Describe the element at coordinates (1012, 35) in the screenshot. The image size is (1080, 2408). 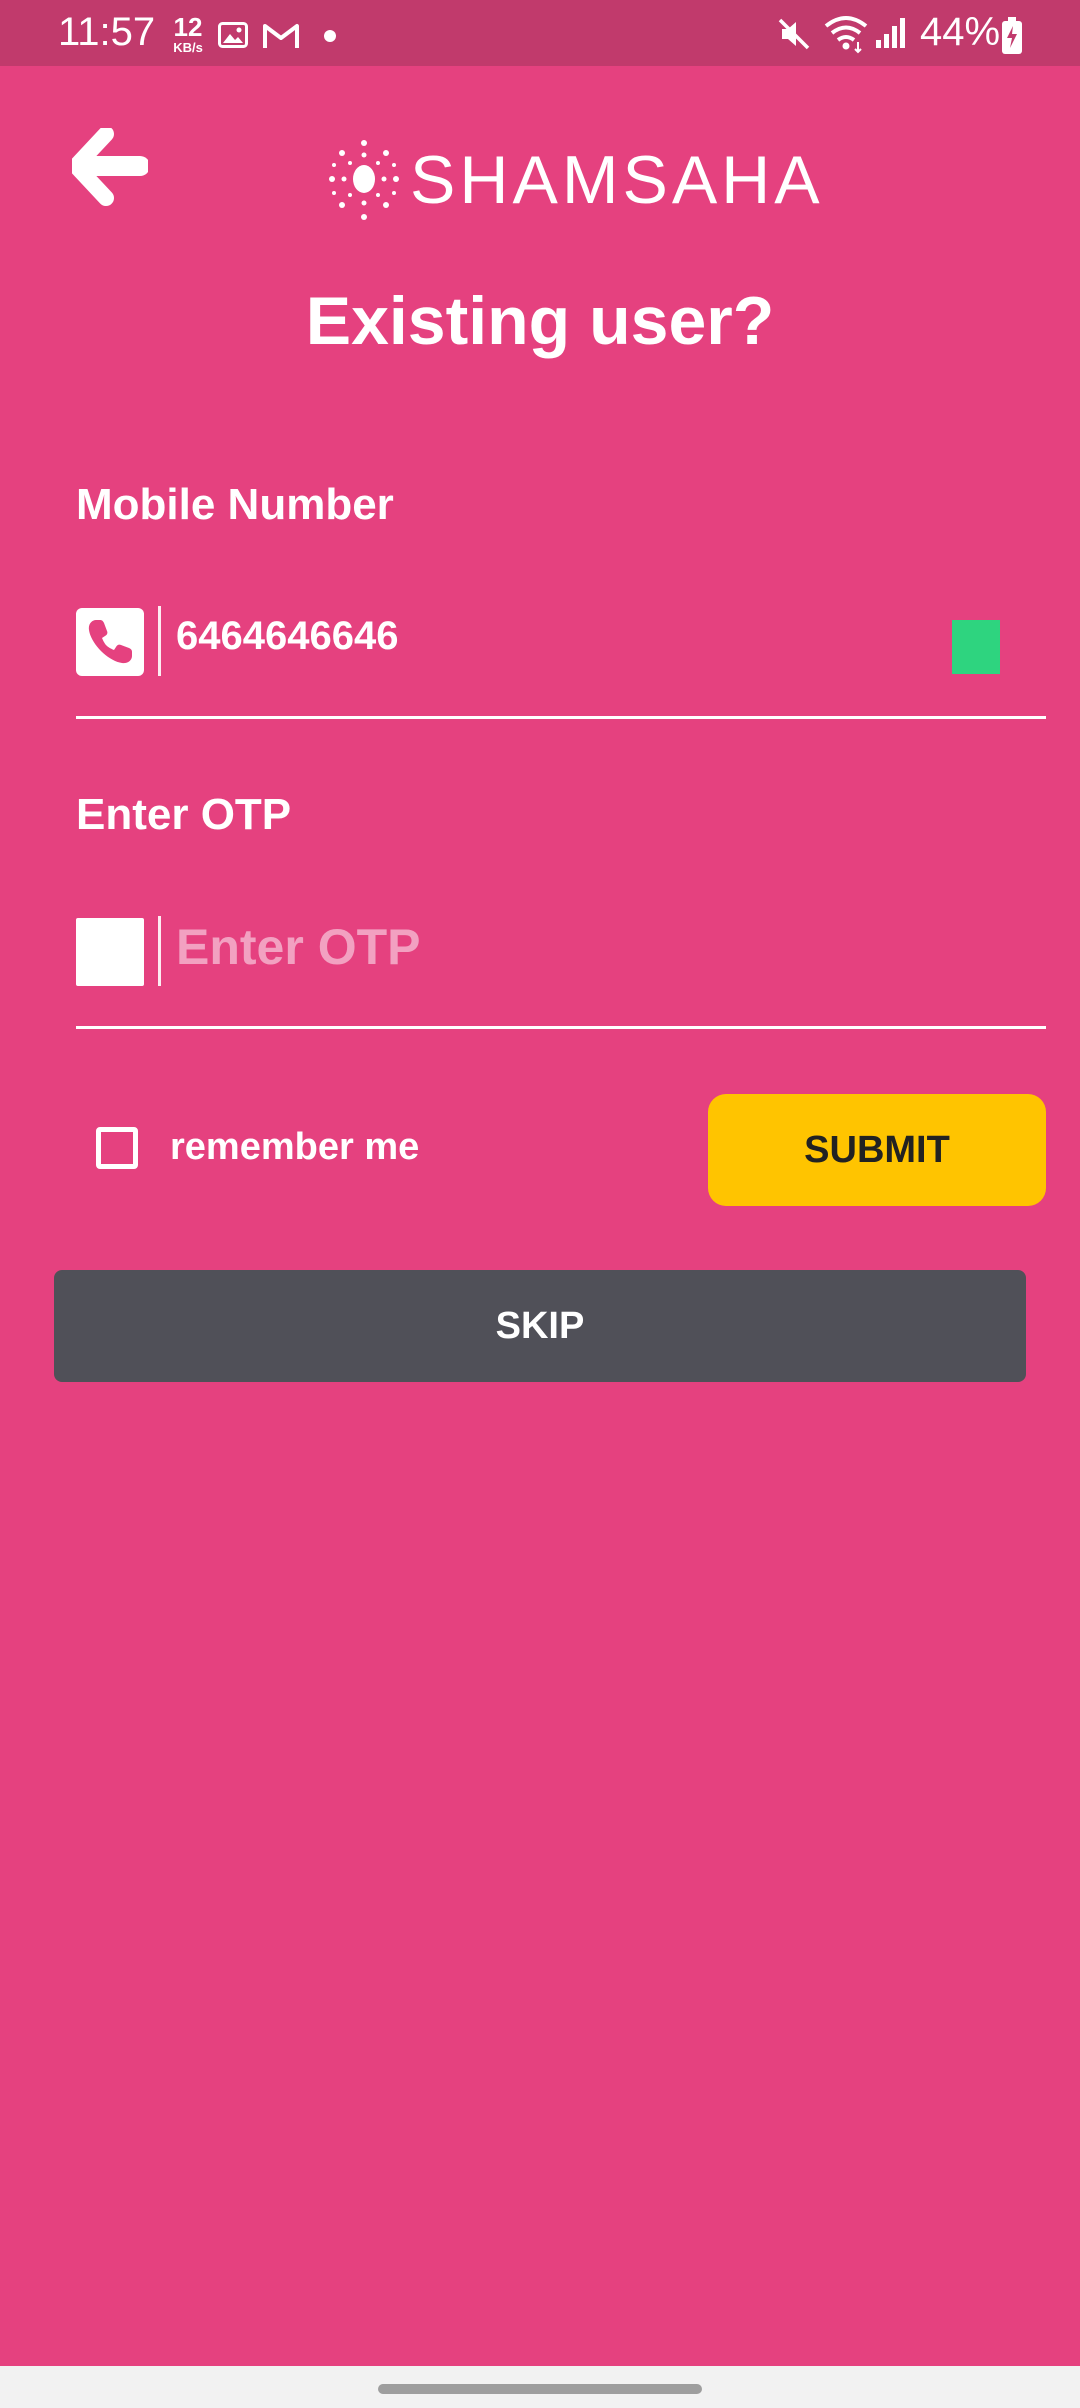
I see `battery-charging-icon` at that location.